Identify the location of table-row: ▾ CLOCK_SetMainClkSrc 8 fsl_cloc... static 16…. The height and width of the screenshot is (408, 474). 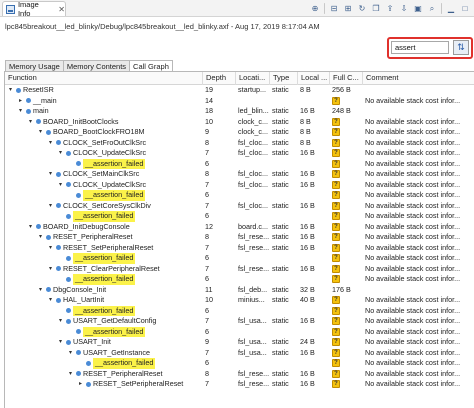
(239, 174).